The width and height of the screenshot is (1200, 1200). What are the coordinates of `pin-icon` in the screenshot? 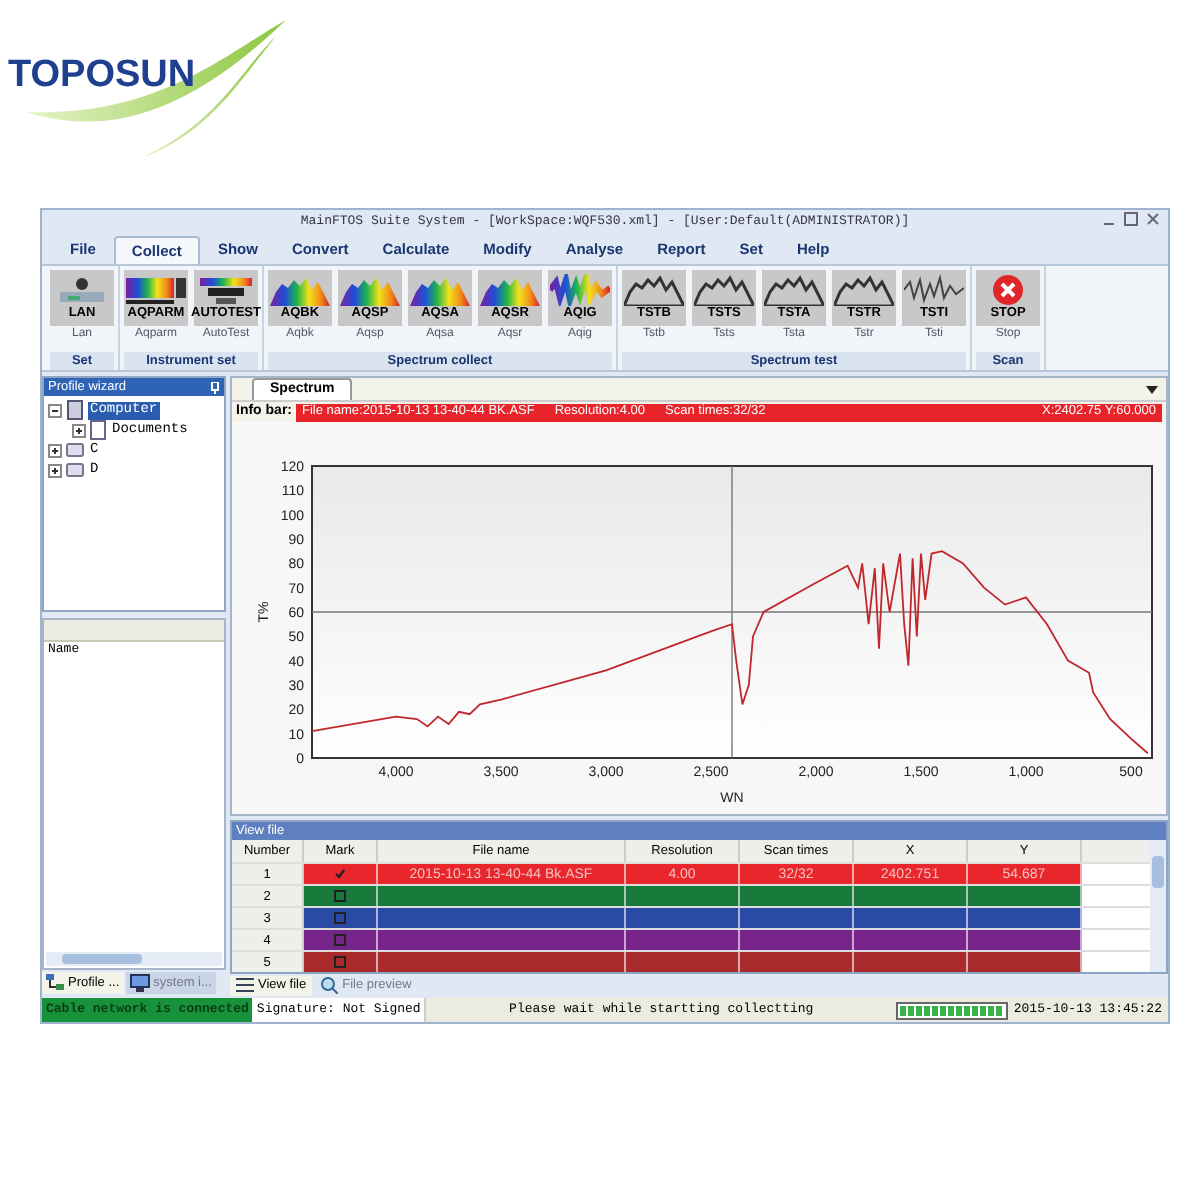 It's located at (215, 387).